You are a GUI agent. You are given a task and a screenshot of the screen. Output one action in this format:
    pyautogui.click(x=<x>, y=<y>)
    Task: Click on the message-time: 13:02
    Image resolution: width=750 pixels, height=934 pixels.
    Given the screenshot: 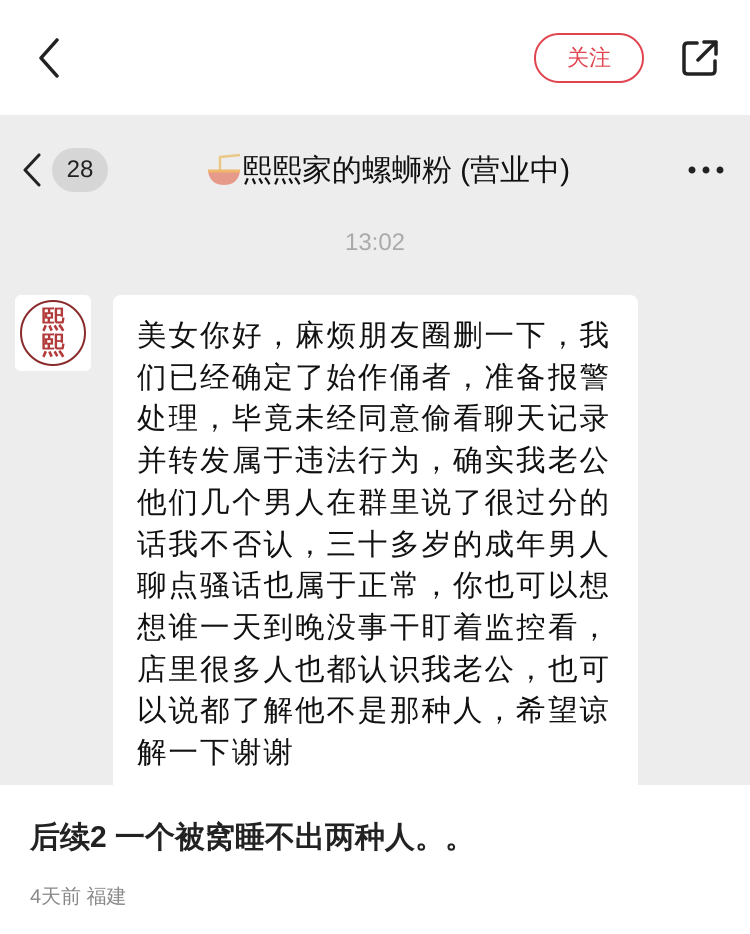 What is the action you would take?
    pyautogui.click(x=375, y=243)
    